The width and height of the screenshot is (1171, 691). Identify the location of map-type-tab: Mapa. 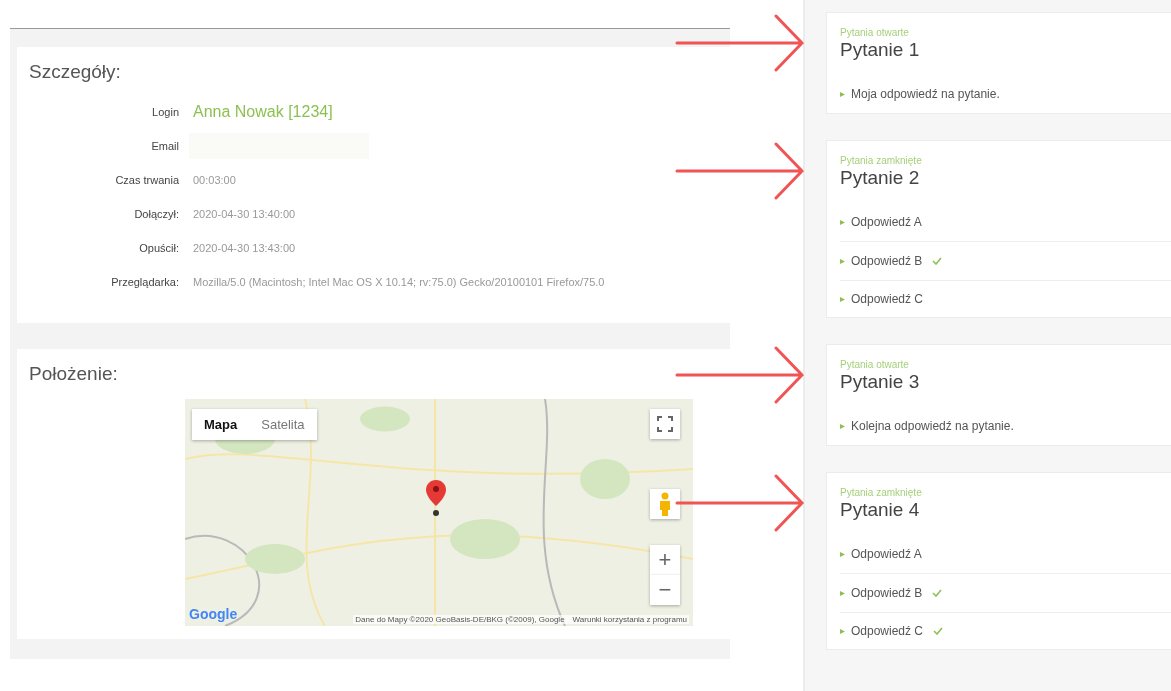
(221, 424).